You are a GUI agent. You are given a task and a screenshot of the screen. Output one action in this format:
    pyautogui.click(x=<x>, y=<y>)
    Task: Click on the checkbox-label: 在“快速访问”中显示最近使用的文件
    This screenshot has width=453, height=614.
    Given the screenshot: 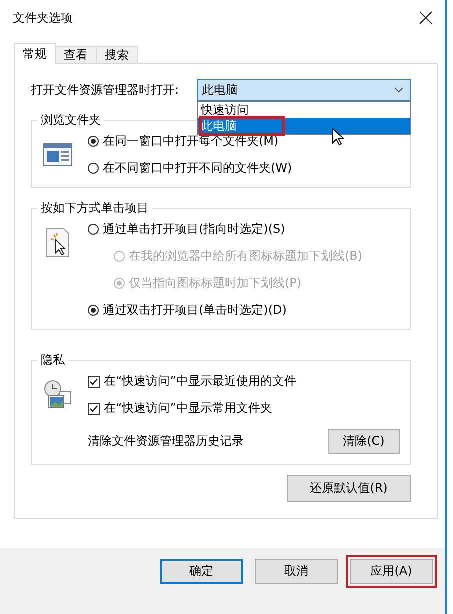 What is the action you would take?
    pyautogui.click(x=200, y=381)
    